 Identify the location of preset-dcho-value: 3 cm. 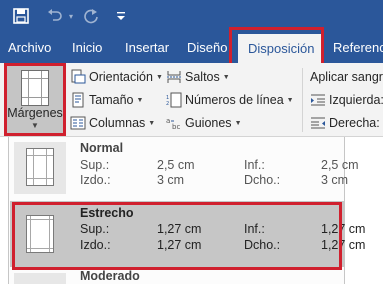
(335, 180).